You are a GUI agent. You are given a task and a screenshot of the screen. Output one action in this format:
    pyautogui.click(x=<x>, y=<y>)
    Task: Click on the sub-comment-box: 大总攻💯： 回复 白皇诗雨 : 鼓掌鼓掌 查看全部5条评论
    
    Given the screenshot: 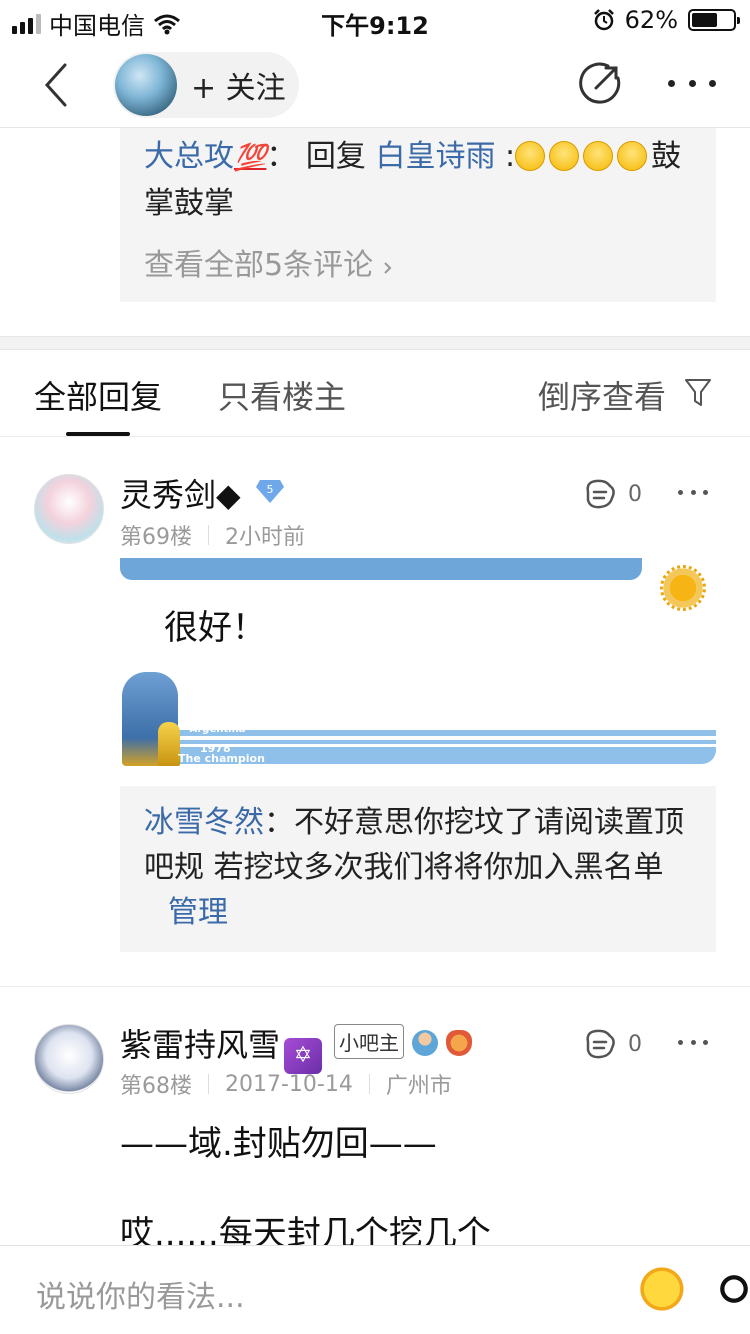 What is the action you would take?
    pyautogui.click(x=418, y=215)
    